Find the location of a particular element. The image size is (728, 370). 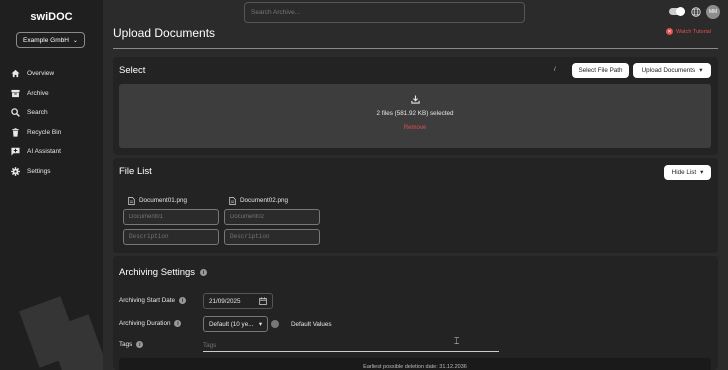

watch-tutorial-link: ✕ Watch Tutorial is located at coordinates (688, 31).